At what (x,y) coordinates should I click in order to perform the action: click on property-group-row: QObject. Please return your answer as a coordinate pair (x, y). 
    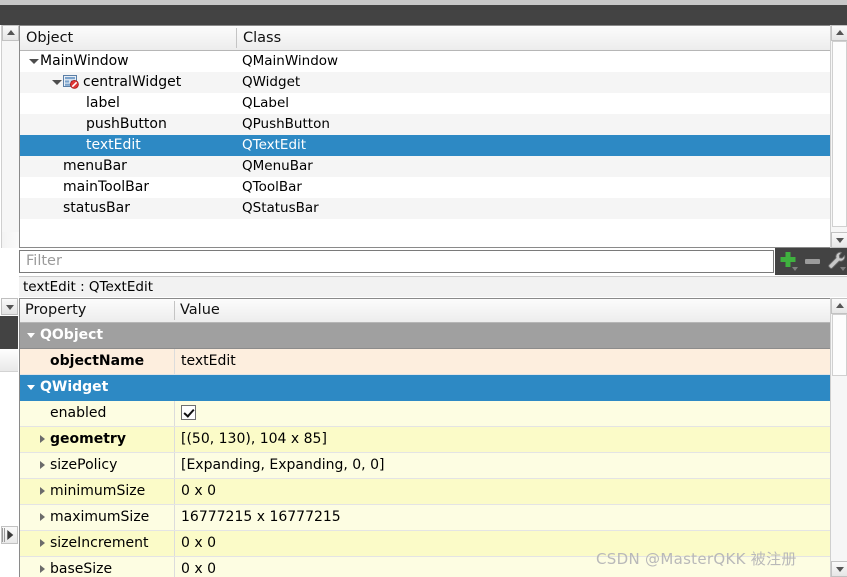
    Looking at the image, I should click on (425, 336).